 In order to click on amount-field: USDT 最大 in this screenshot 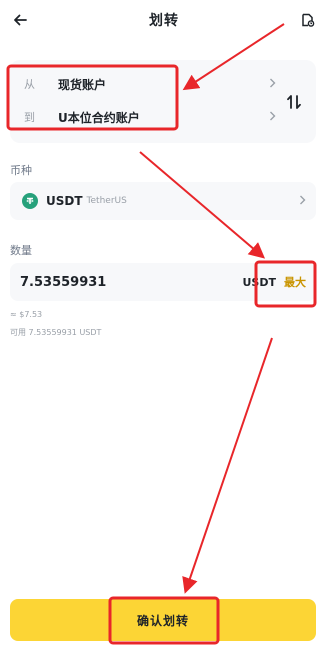, I will do `click(163, 282)`.